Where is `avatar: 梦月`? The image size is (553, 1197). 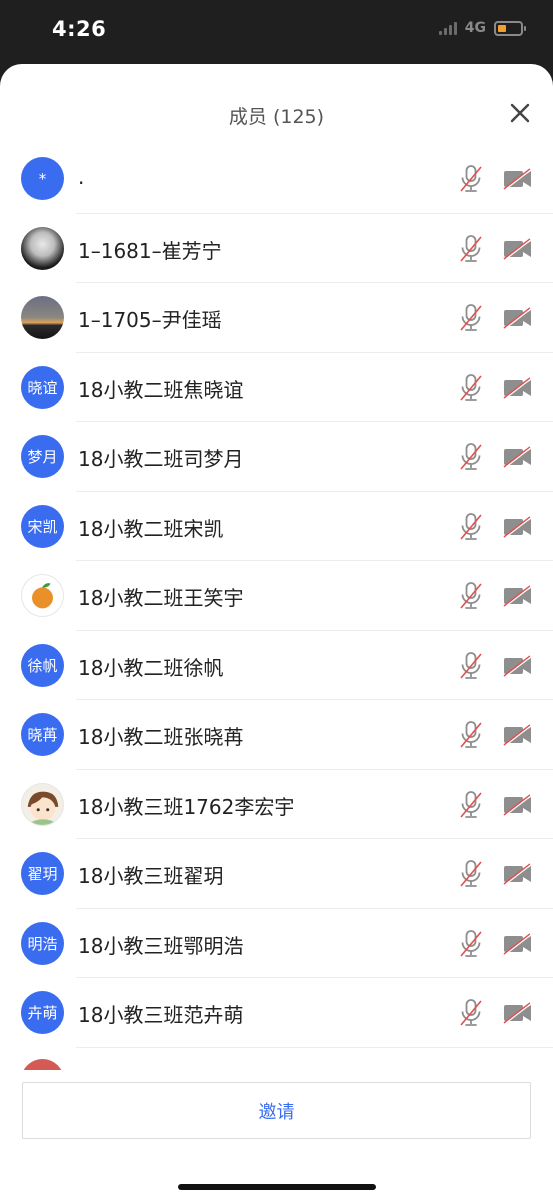
avatar: 梦月 is located at coordinates (42, 456).